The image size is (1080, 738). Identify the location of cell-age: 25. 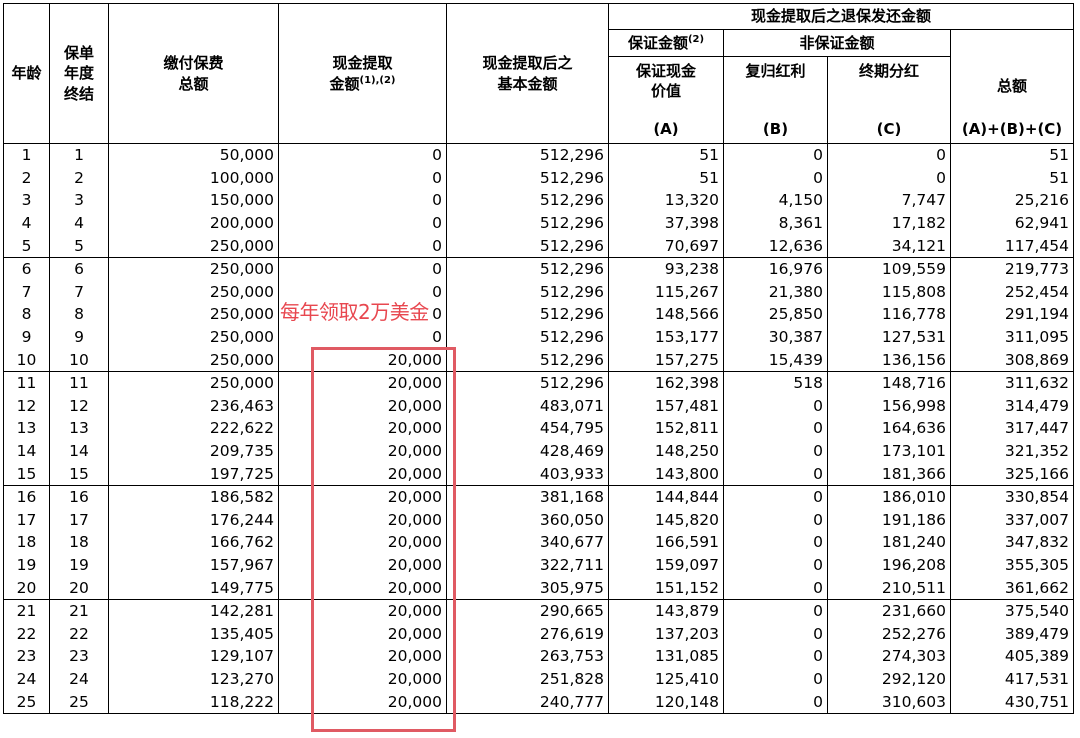
(26, 702).